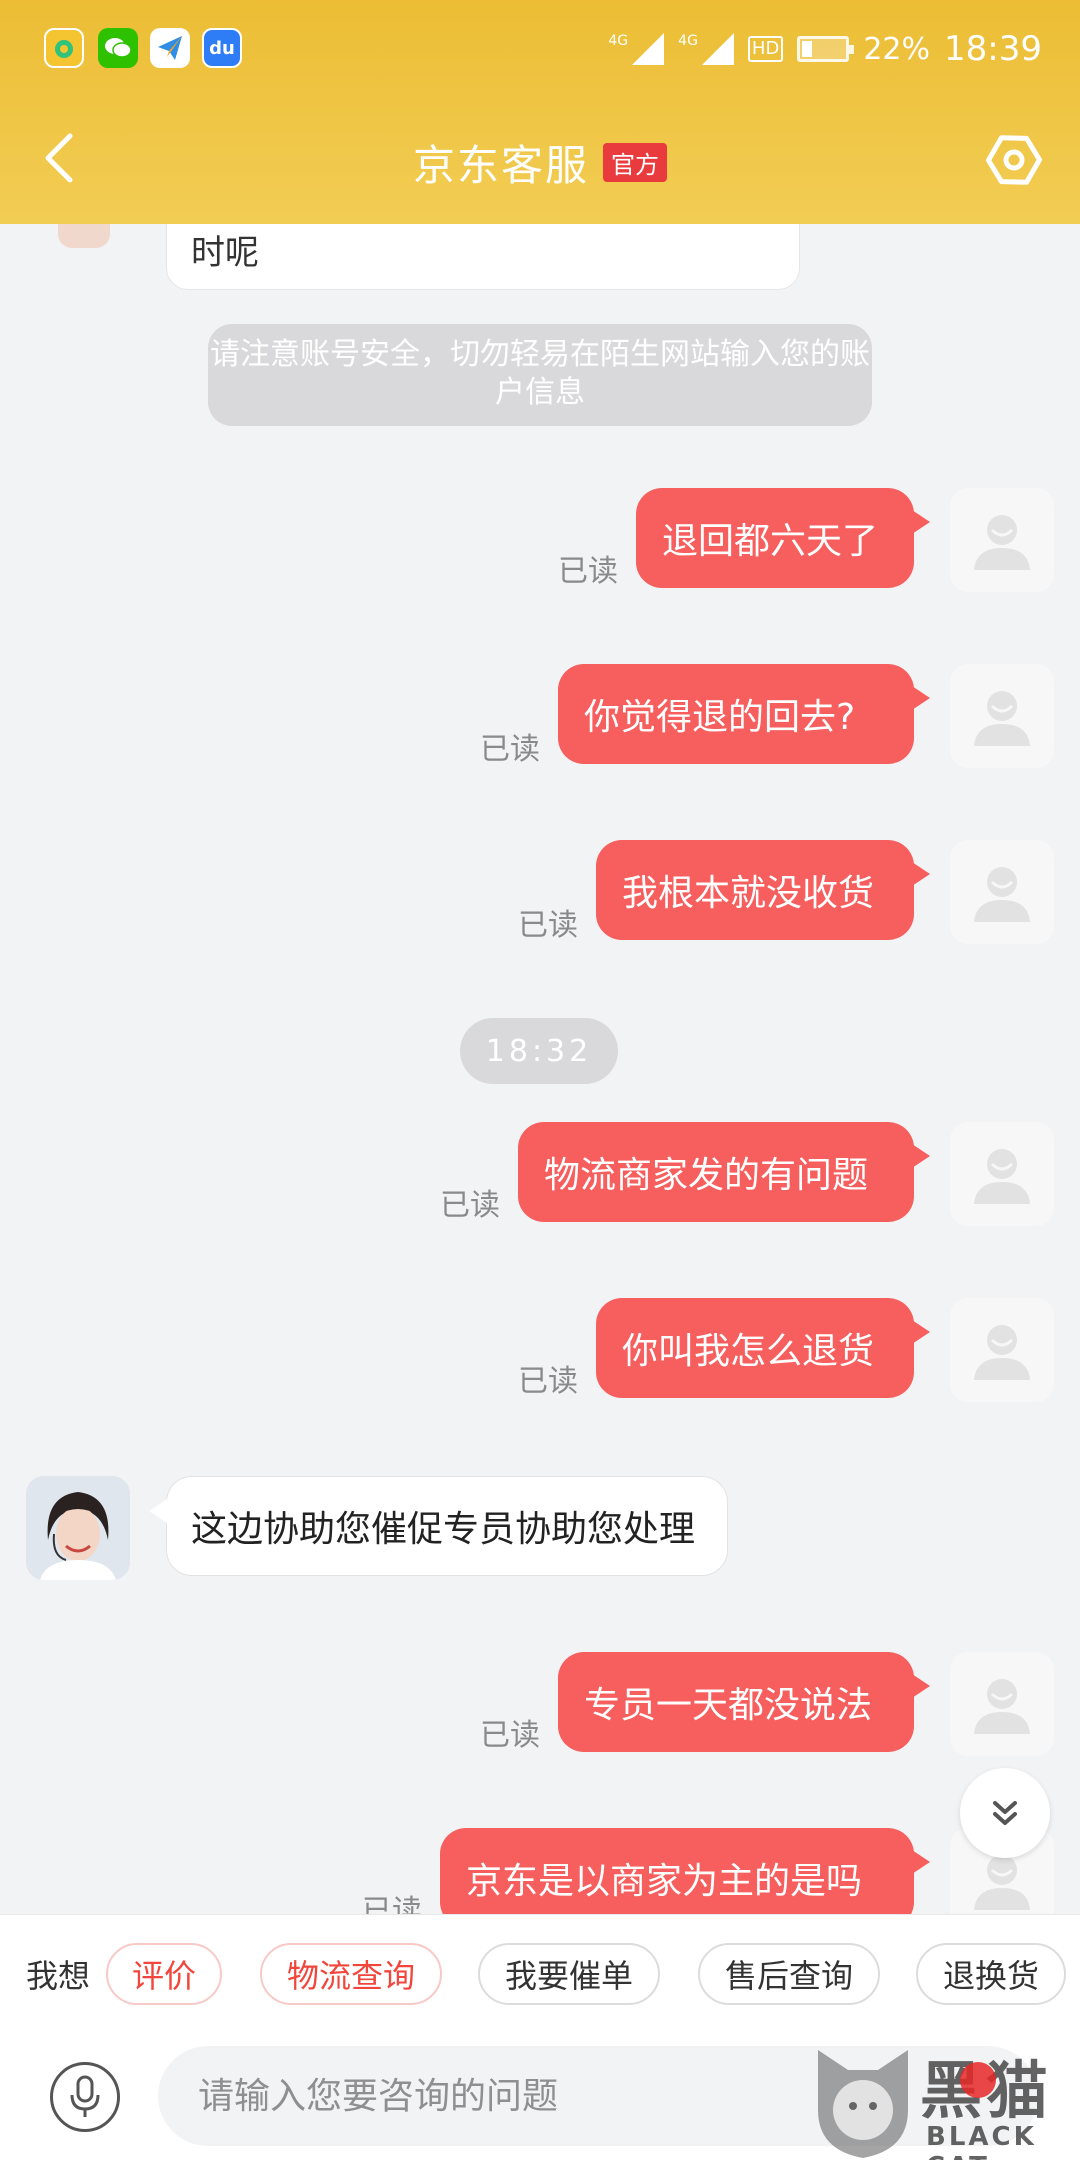  I want to click on user-message: 你觉得退的回去?, so click(744, 714).